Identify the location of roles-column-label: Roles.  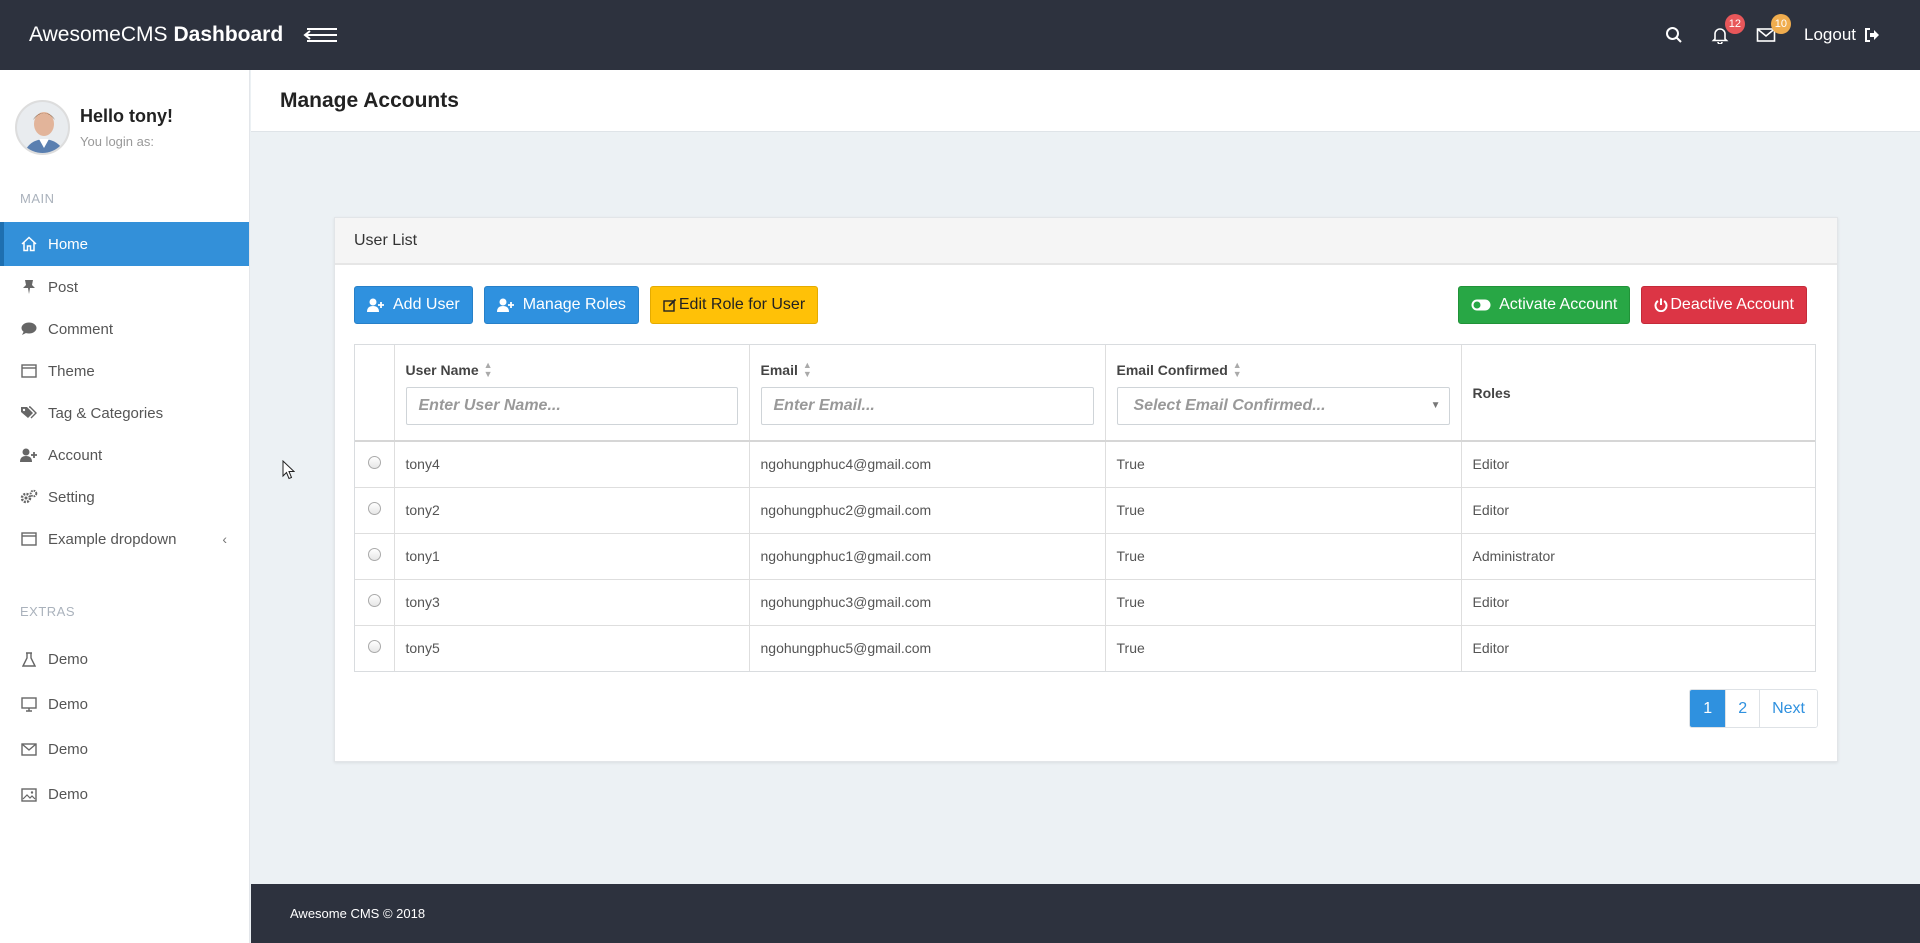
(1491, 392).